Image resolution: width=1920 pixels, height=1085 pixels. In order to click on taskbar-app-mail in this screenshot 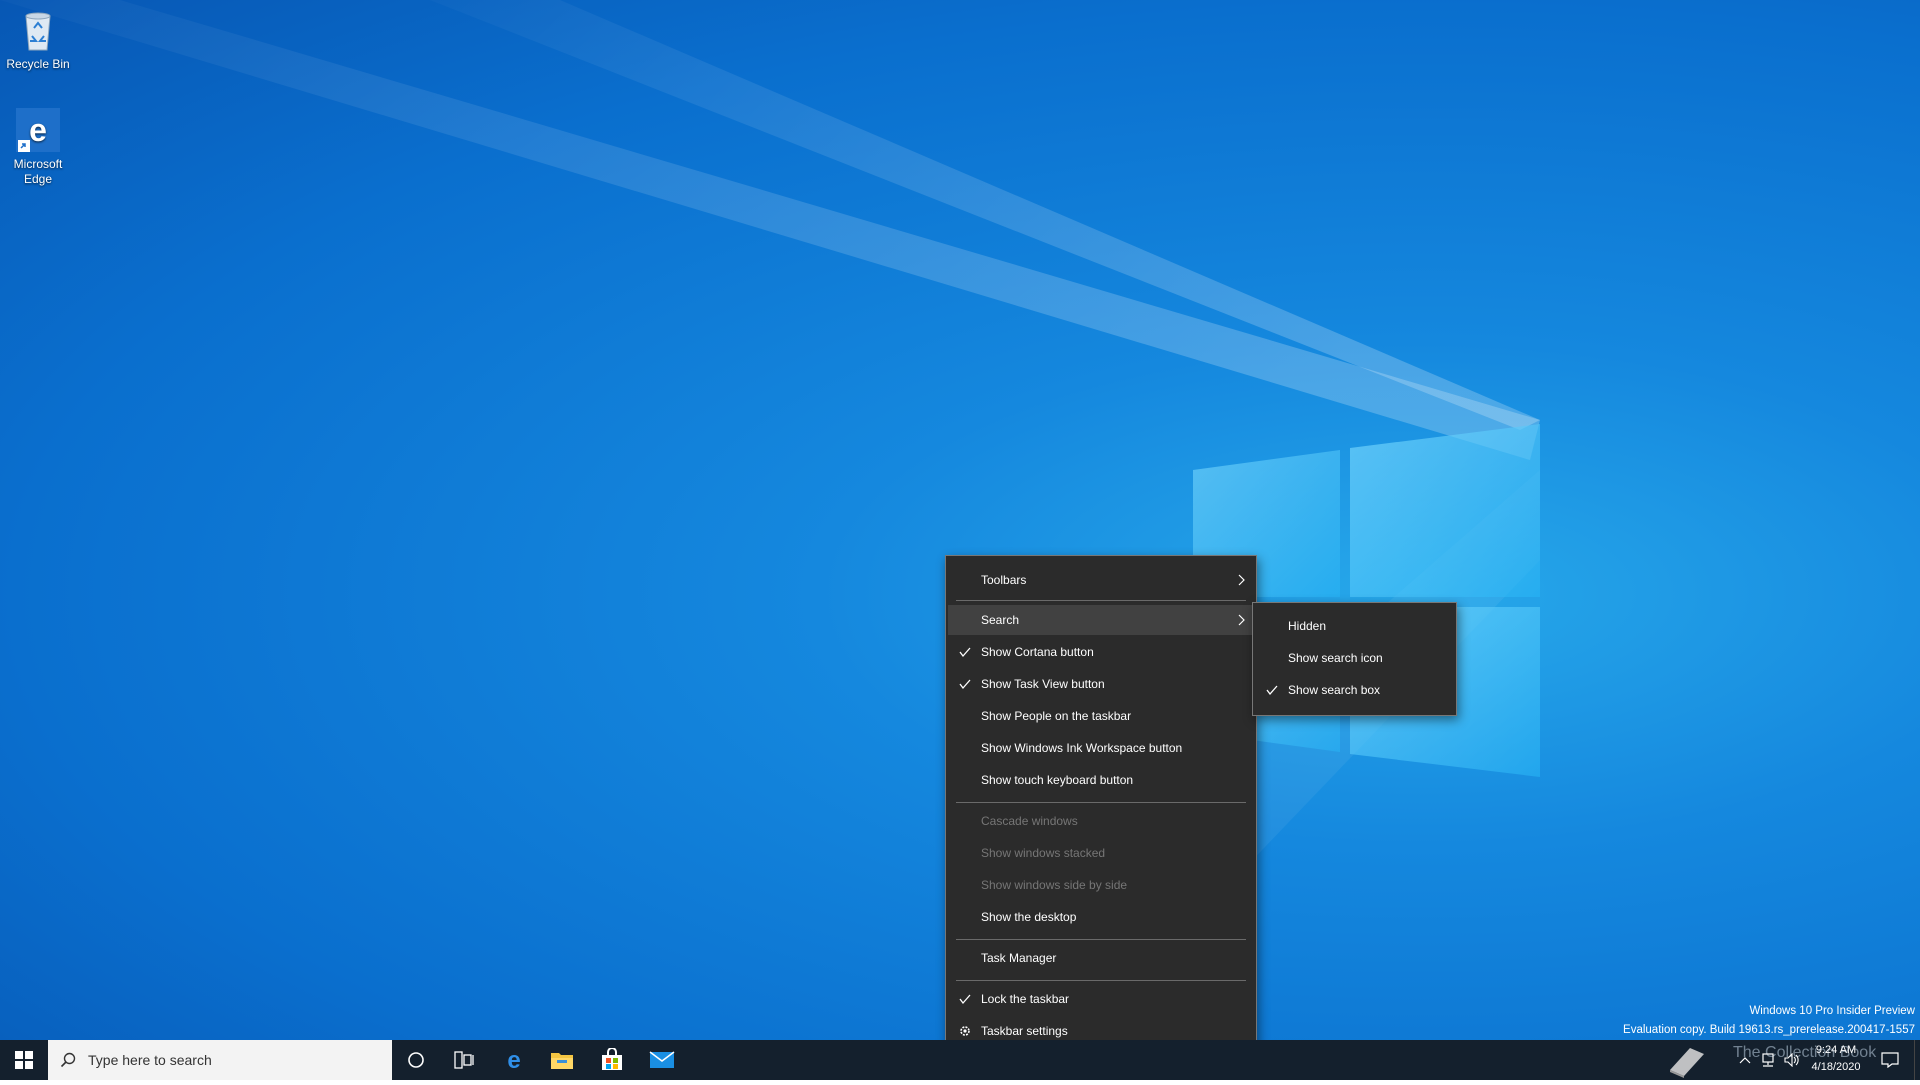, I will do `click(662, 1060)`.